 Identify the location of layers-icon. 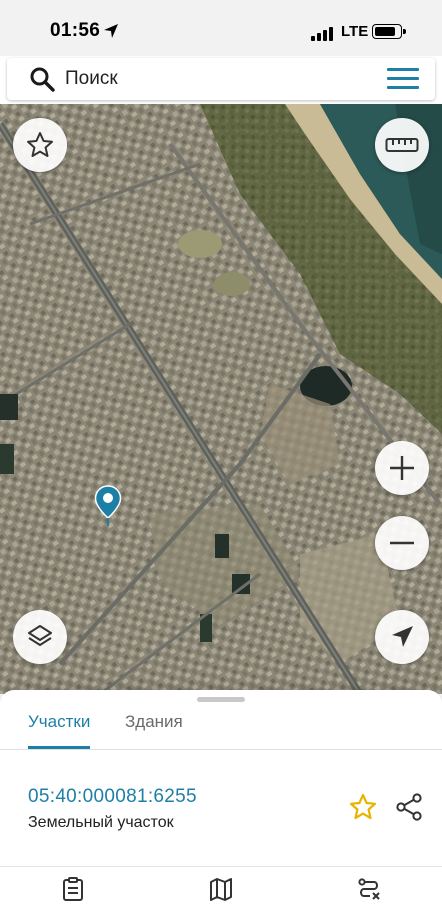
(40, 635).